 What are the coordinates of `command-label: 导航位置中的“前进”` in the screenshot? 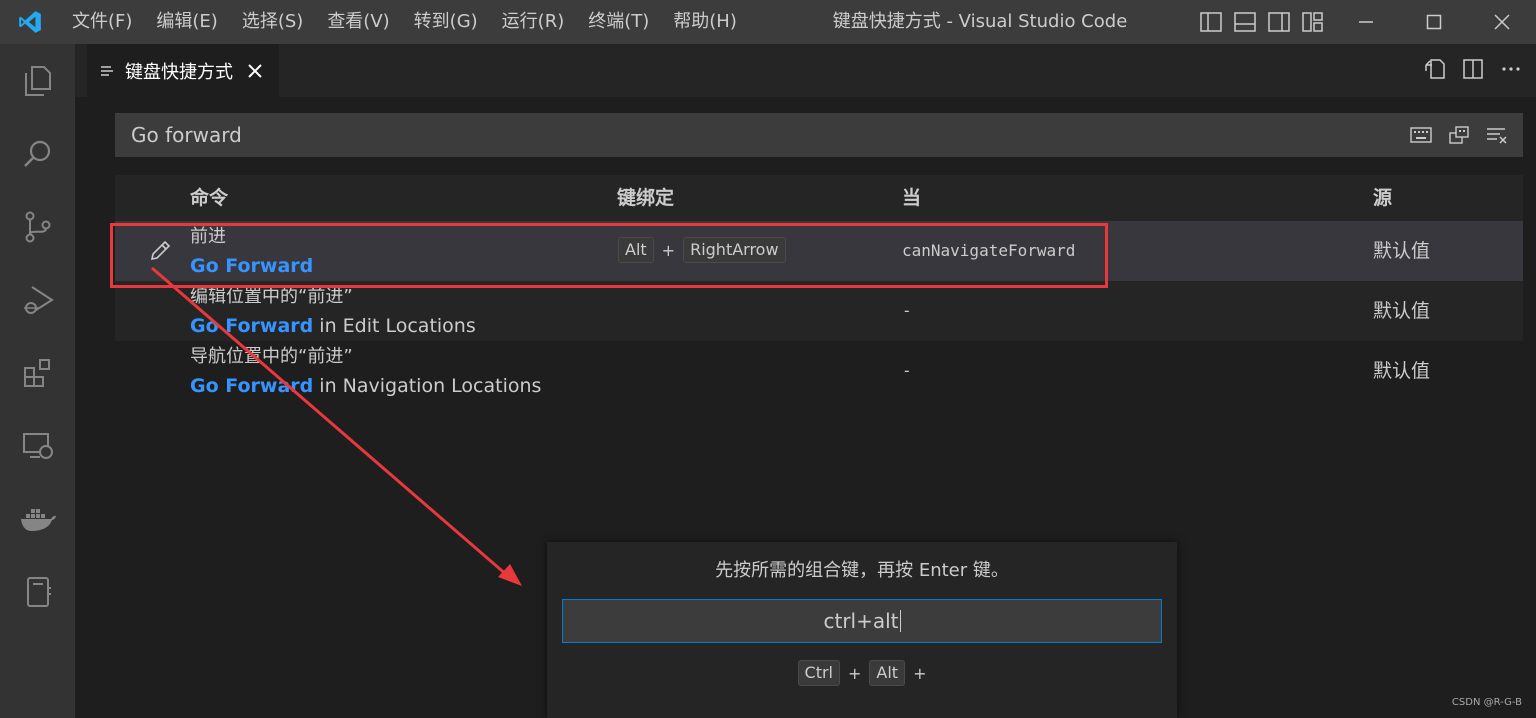 It's located at (271, 356).